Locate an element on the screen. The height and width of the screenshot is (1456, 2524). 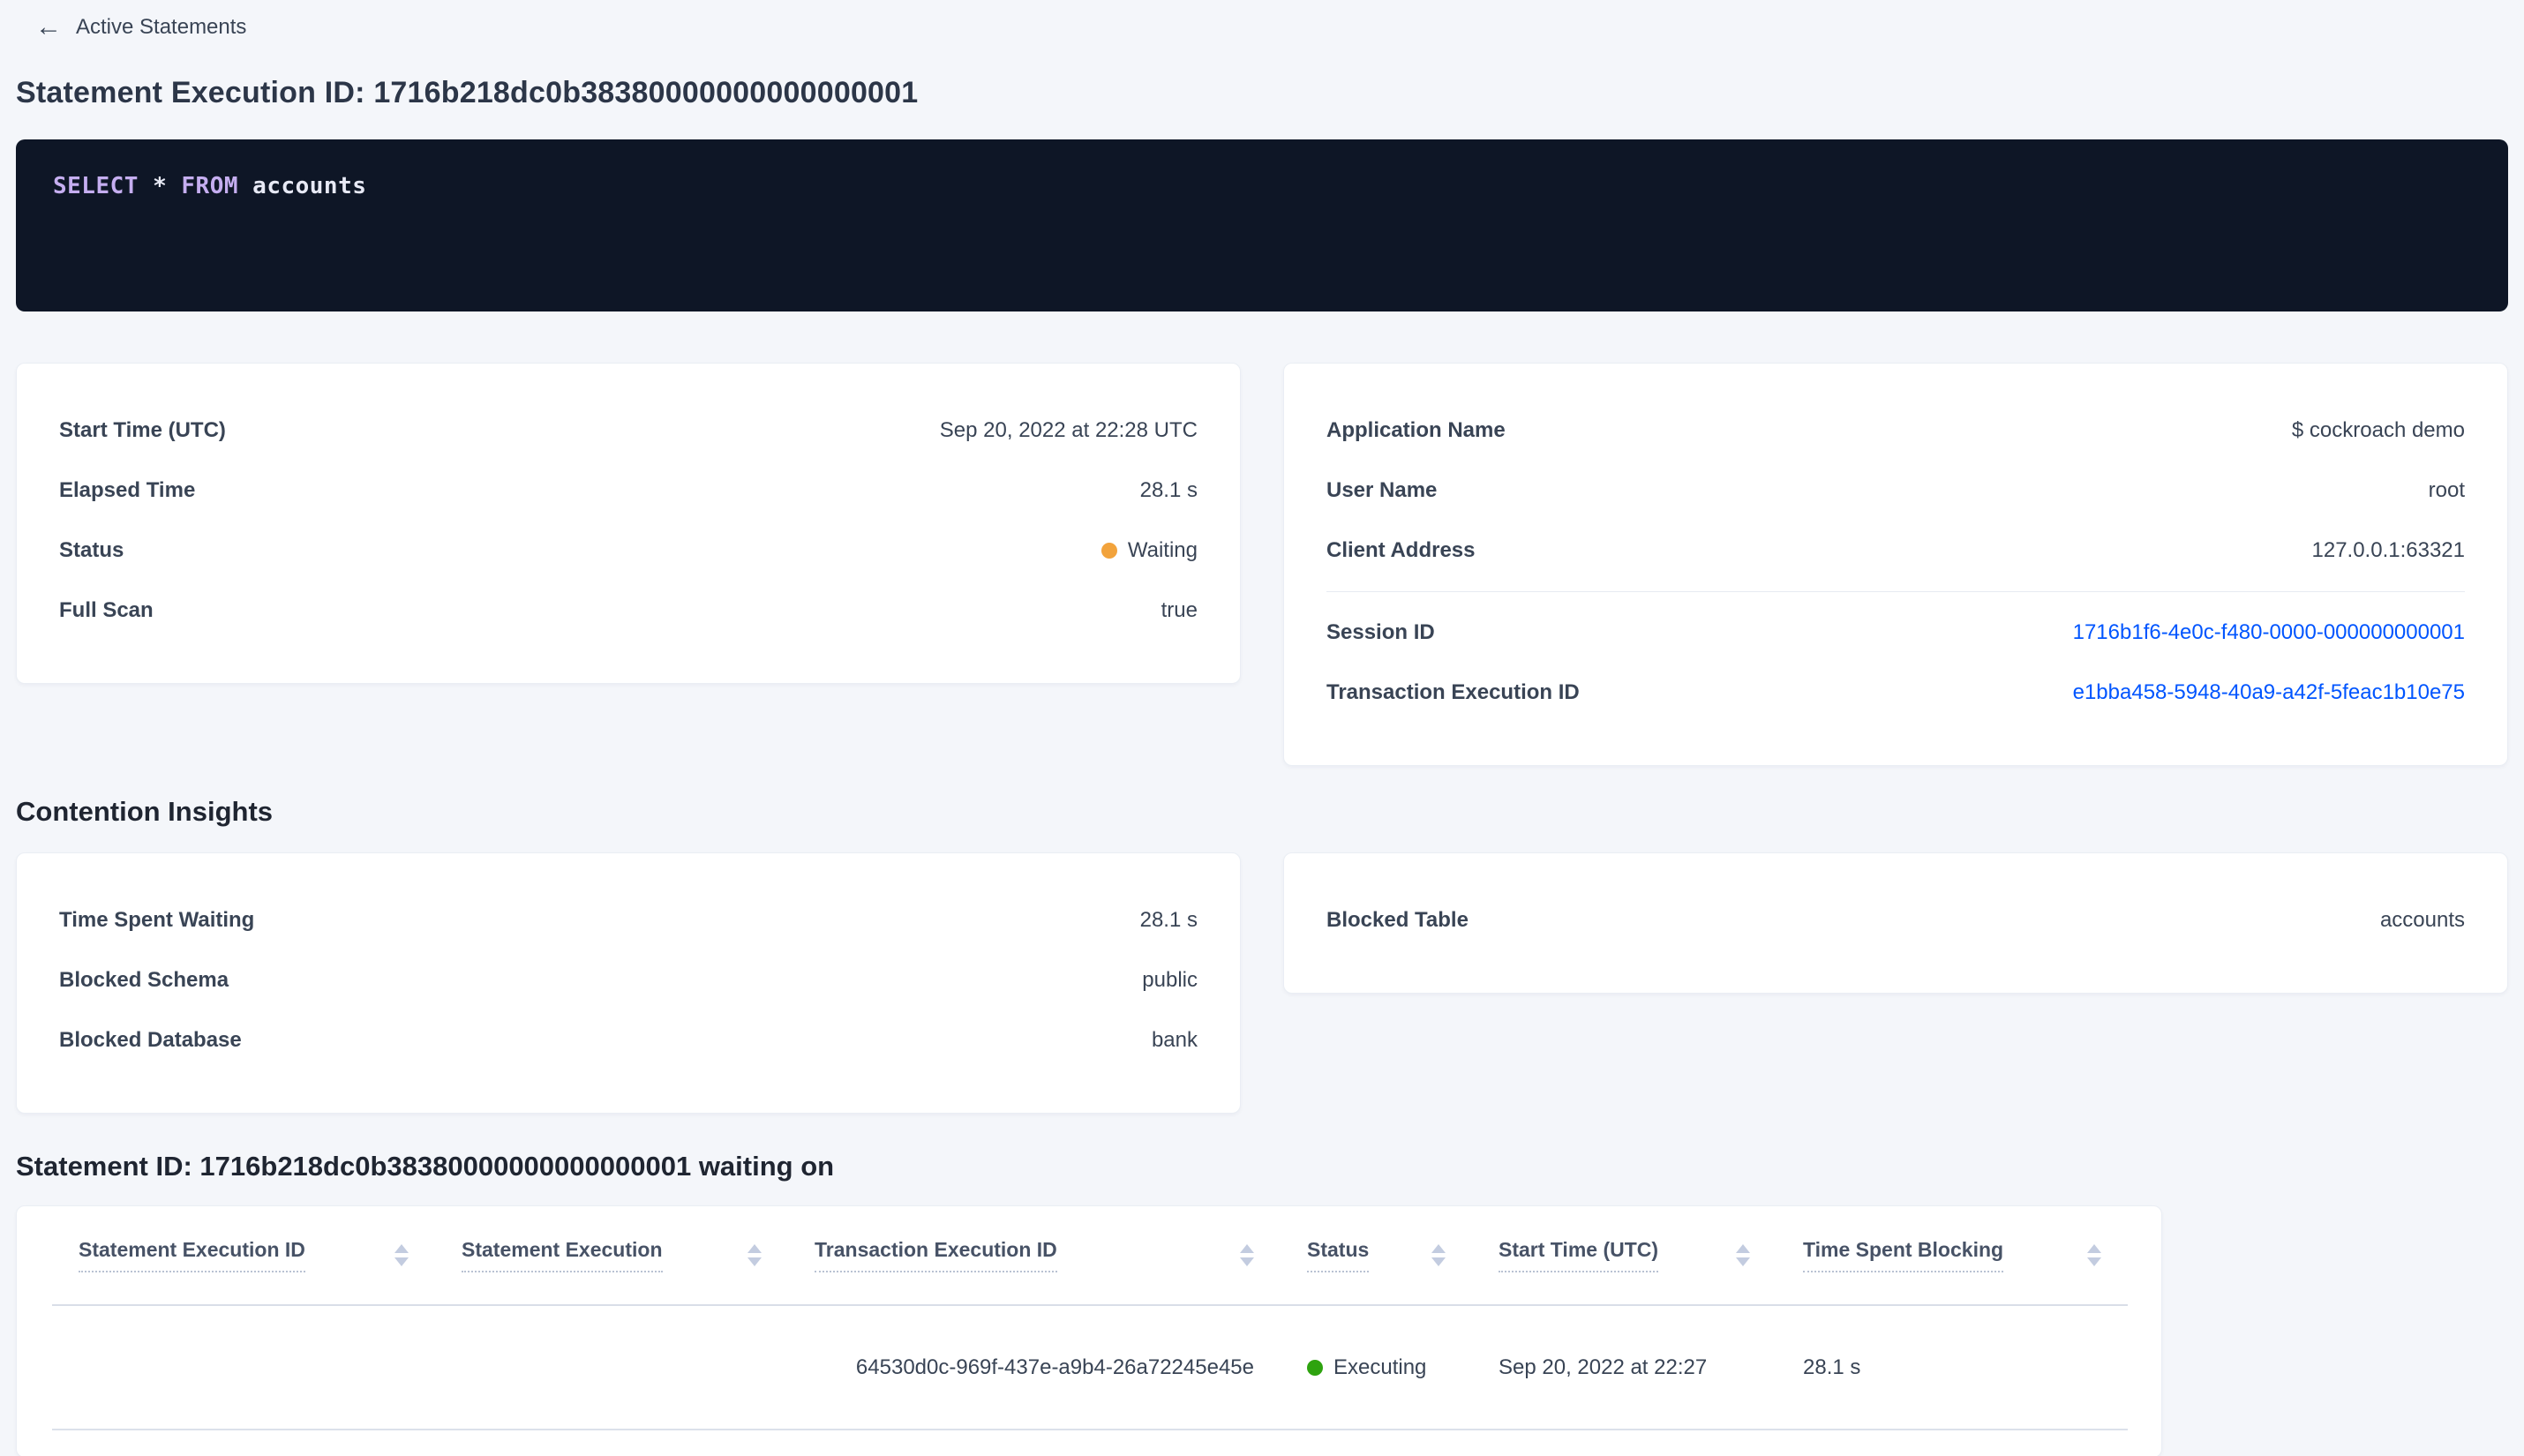
blocked-schema-label: Blocked Schema is located at coordinates (144, 980).